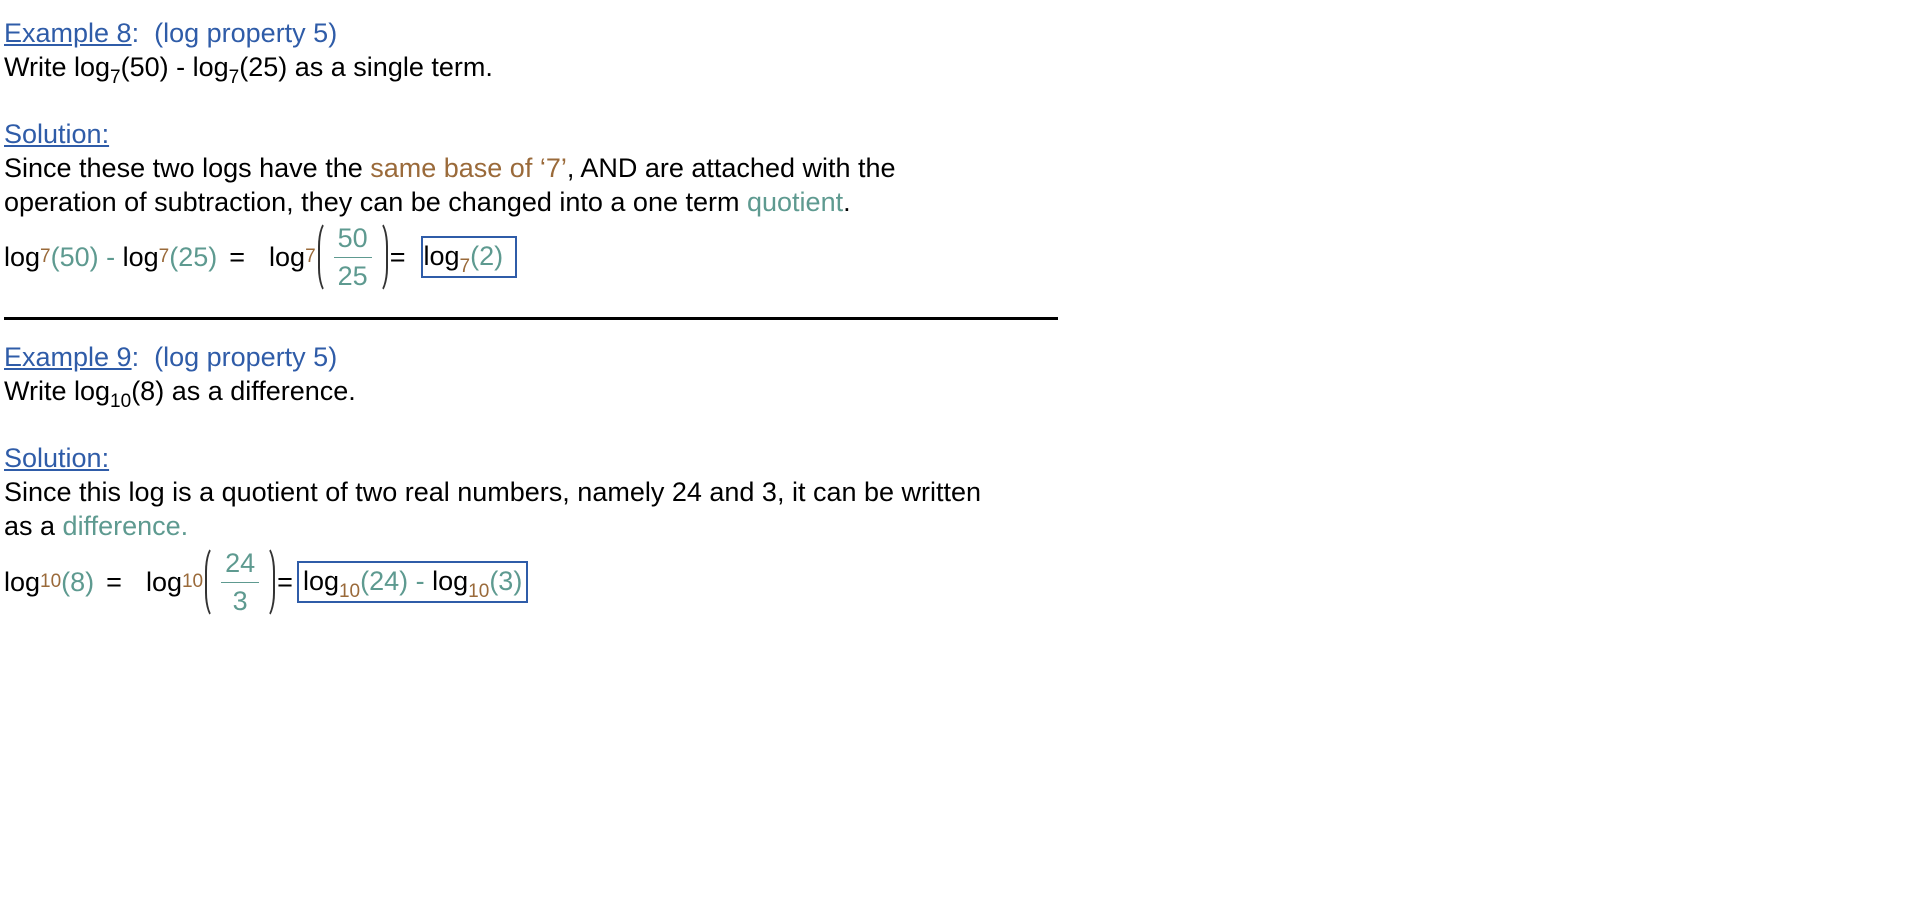 The image size is (1914, 903). What do you see at coordinates (352, 276) in the screenshot?
I see `fraction-denominator: 25` at bounding box center [352, 276].